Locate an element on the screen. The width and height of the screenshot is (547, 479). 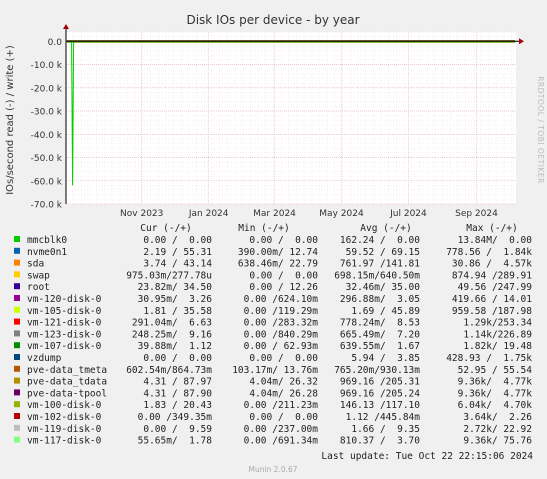
legend-name: vm-123-disk-0 is located at coordinates (64, 334).